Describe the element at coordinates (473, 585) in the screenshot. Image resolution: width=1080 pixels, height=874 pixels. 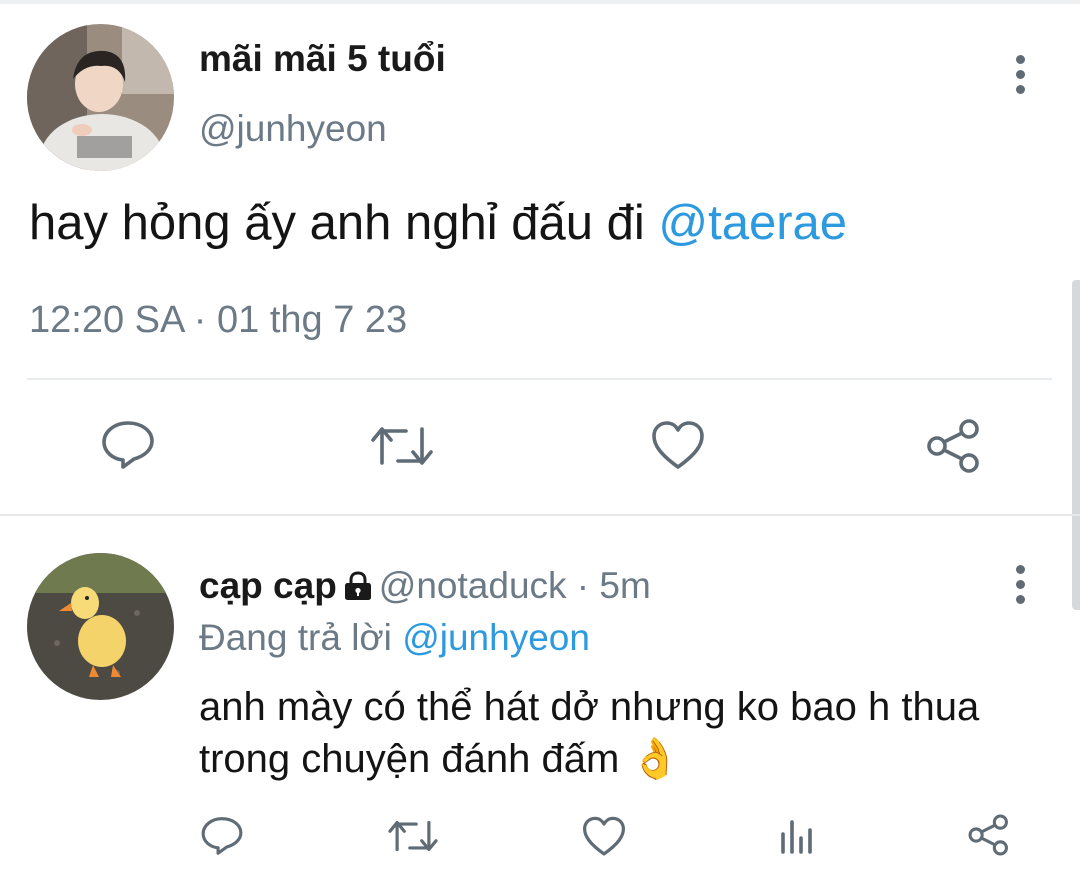
I see `author-handle: @notaduck` at that location.